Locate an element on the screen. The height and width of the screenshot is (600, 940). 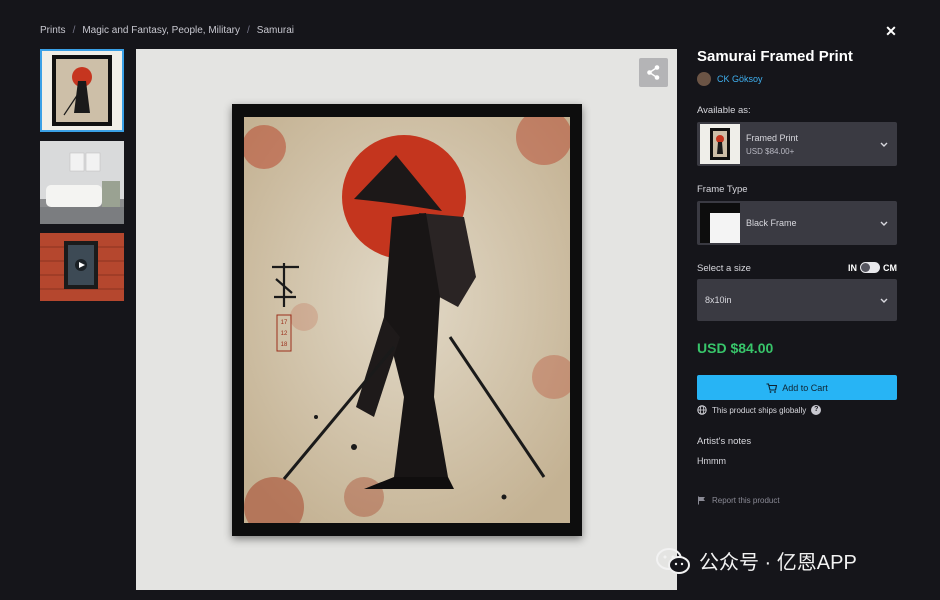
size-label: Select a size is located at coordinates (724, 268).